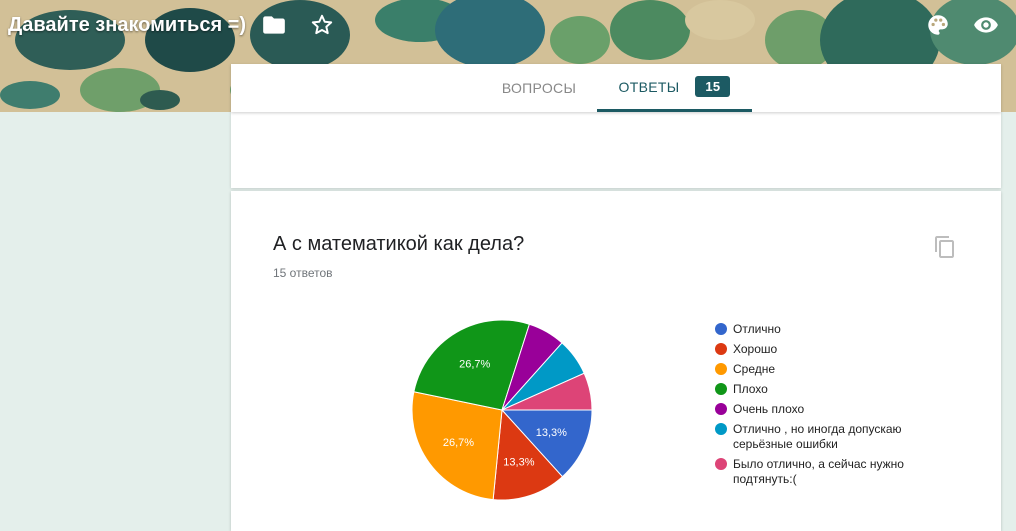 The image size is (1016, 531). Describe the element at coordinates (274, 25) in the screenshot. I see `folder-icon` at that location.